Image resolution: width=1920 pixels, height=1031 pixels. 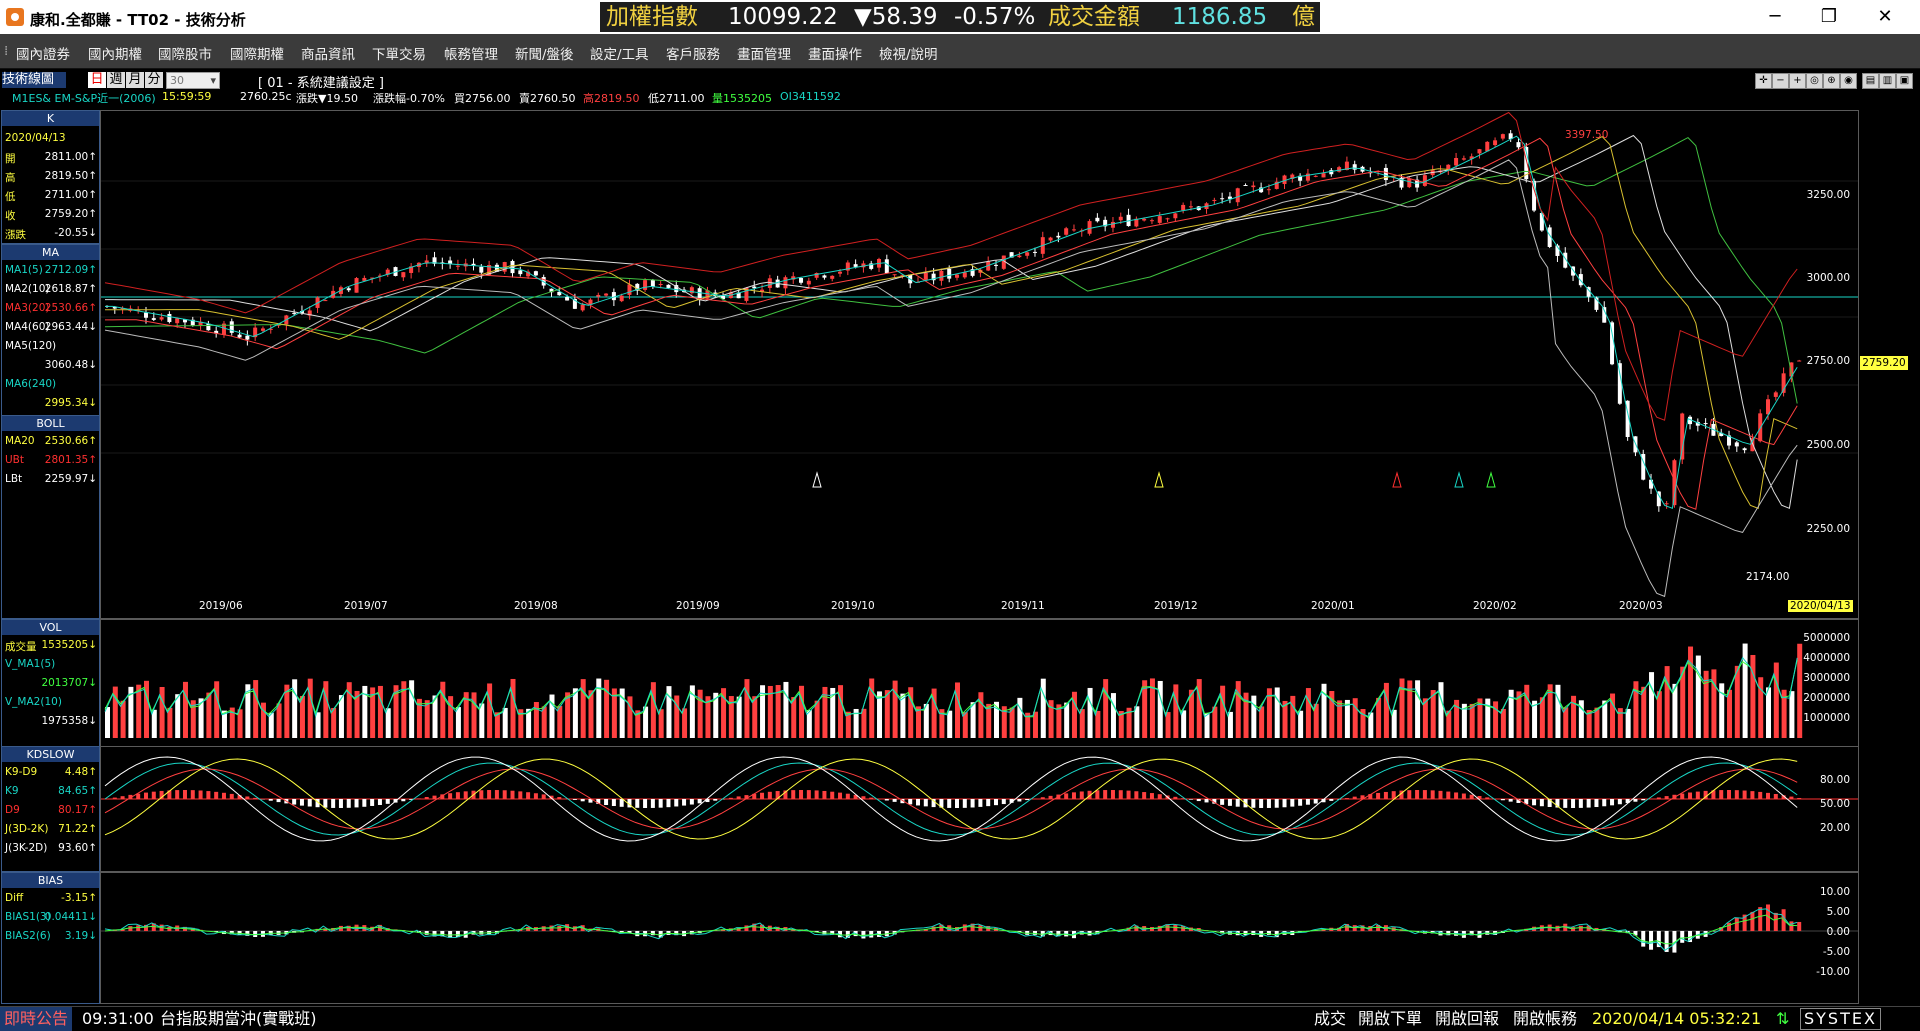 What do you see at coordinates (1330, 1019) in the screenshot?
I see `trade-link: 成交` at bounding box center [1330, 1019].